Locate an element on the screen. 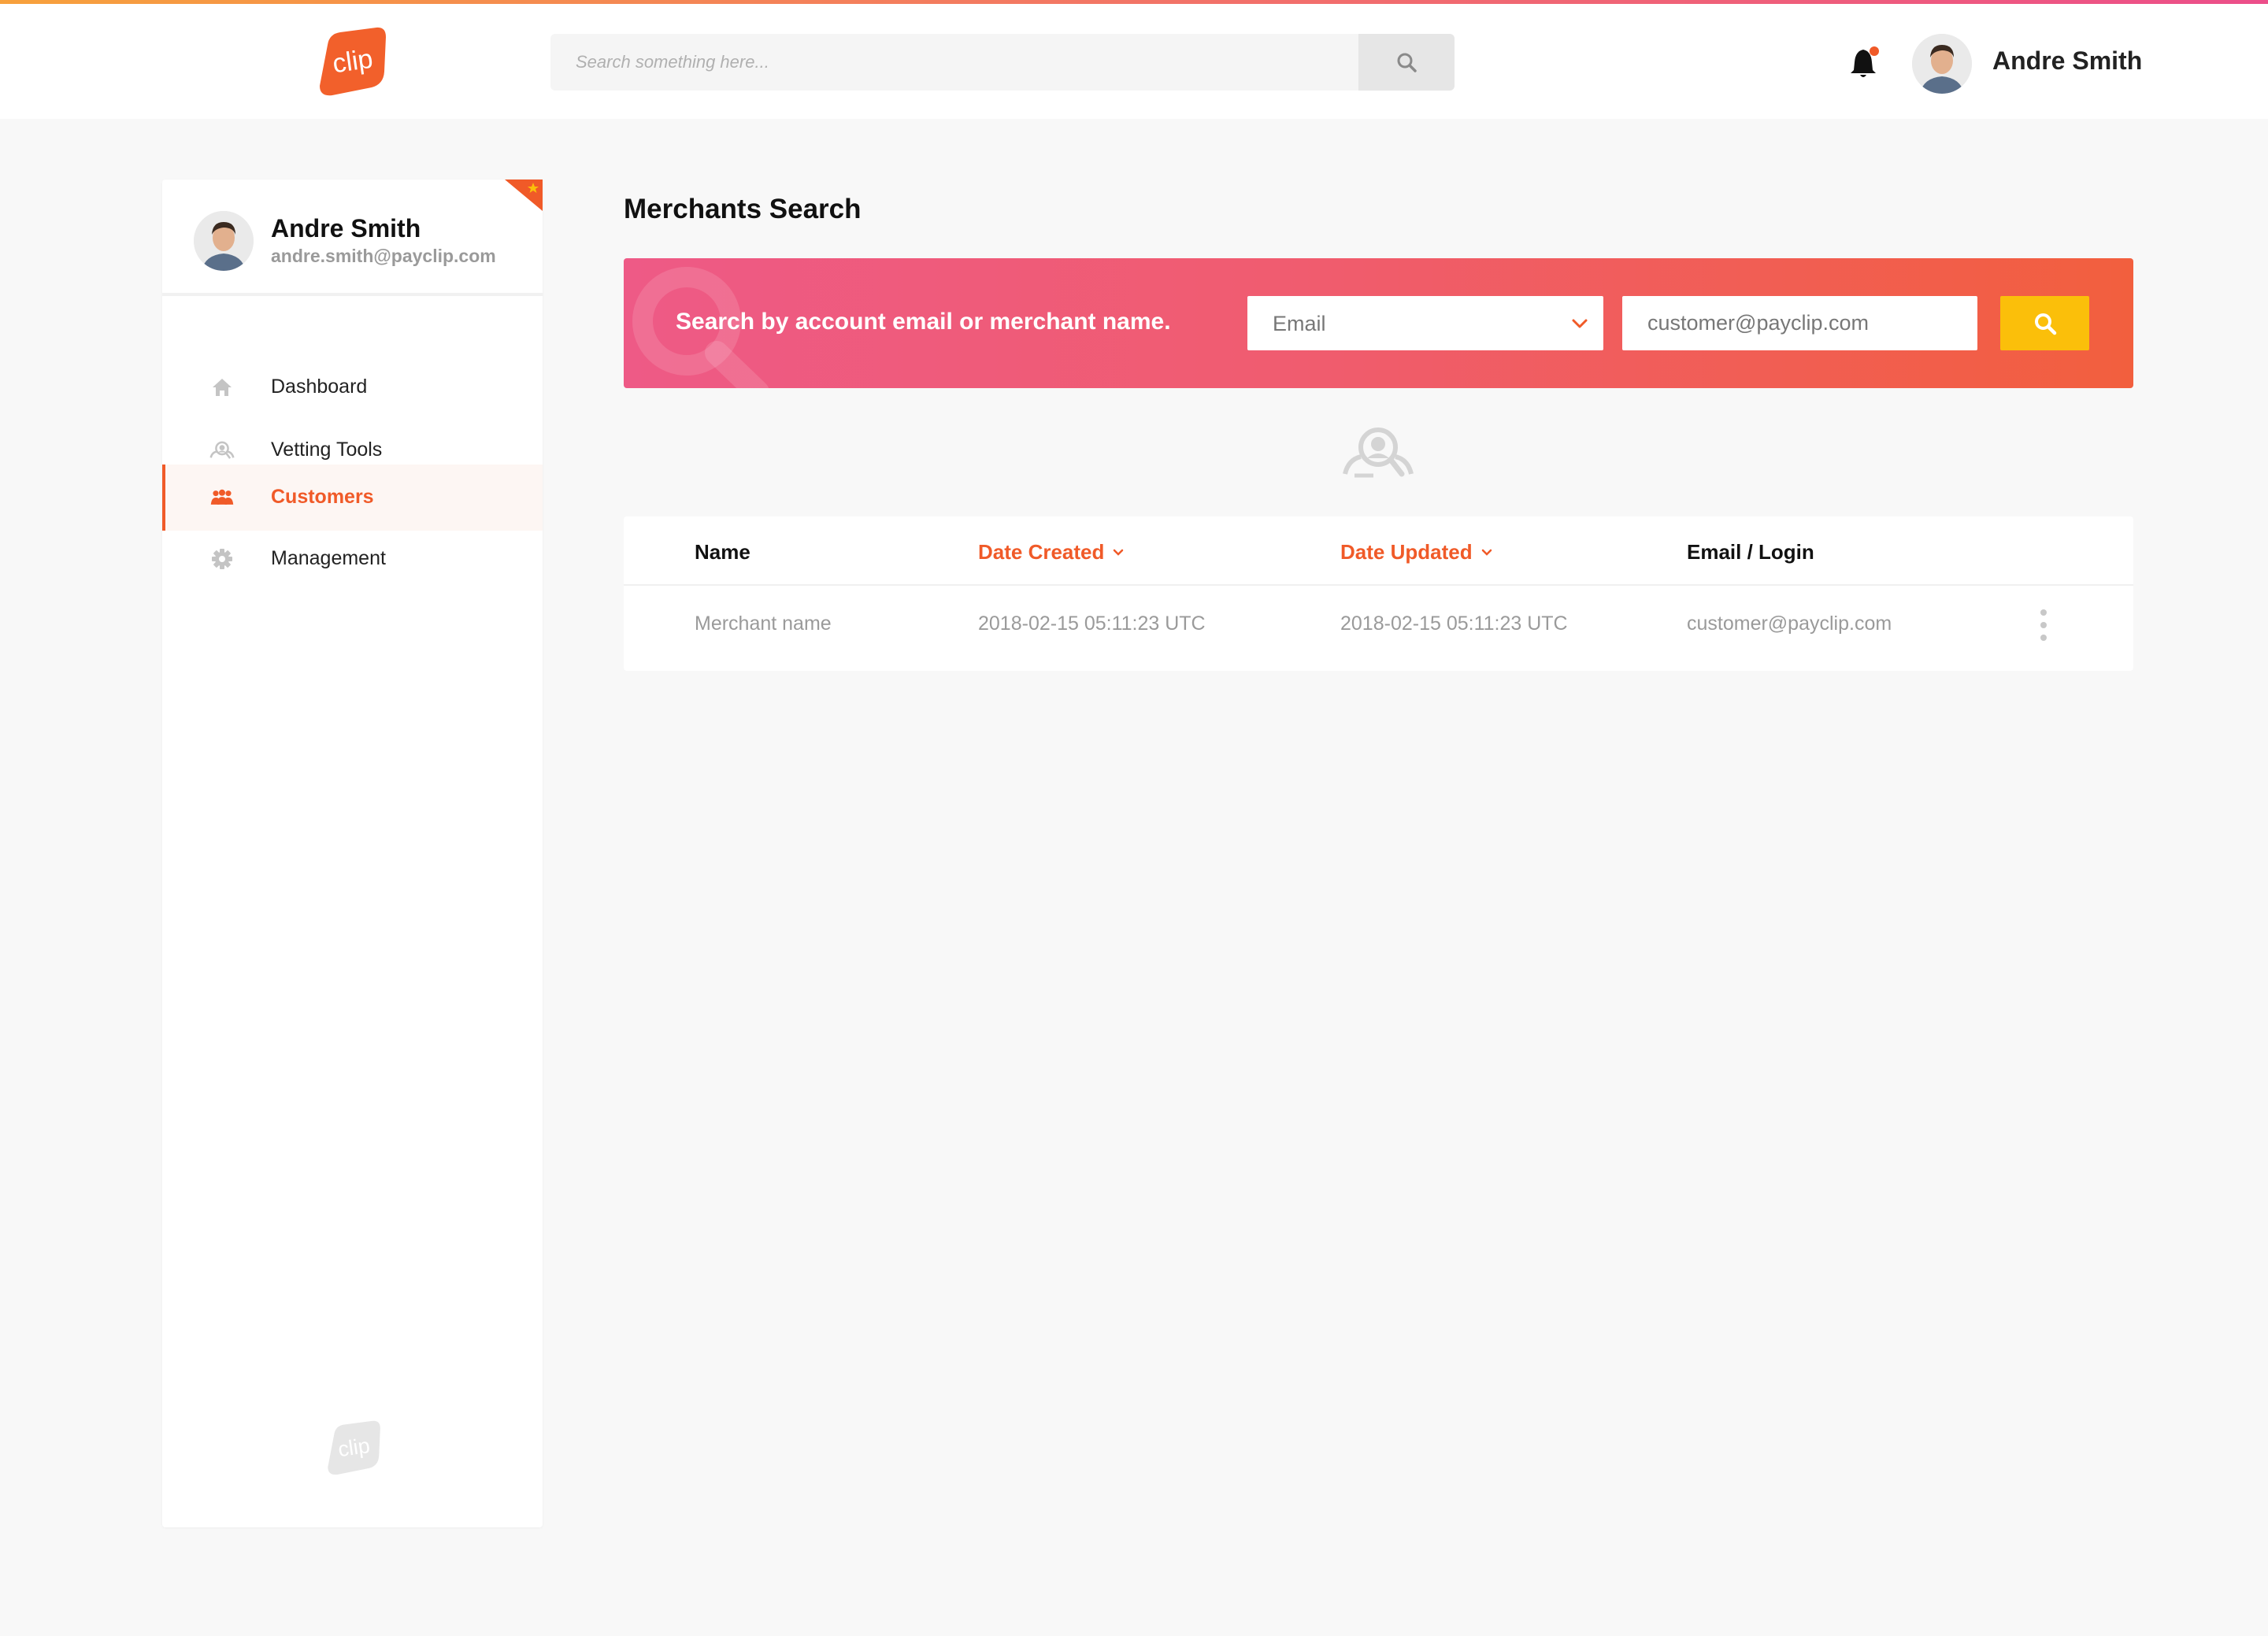 This screenshot has width=2268, height=1636. column-header-name: Name is located at coordinates (722, 552).